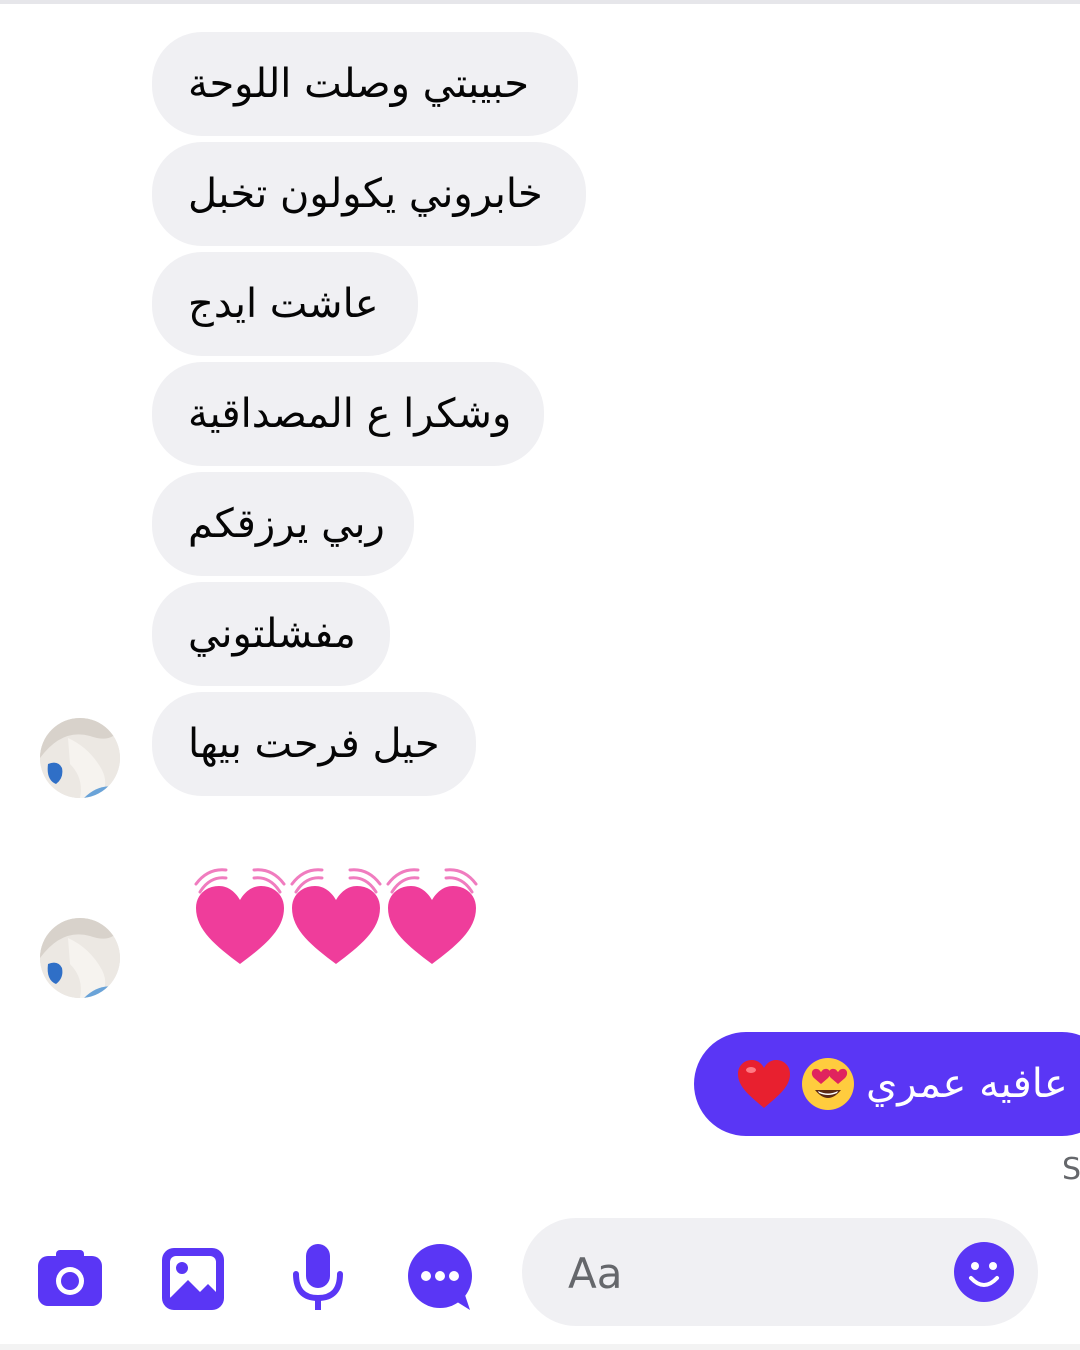 This screenshot has height=1350, width=1080. I want to click on microphone-icon, so click(318, 1277).